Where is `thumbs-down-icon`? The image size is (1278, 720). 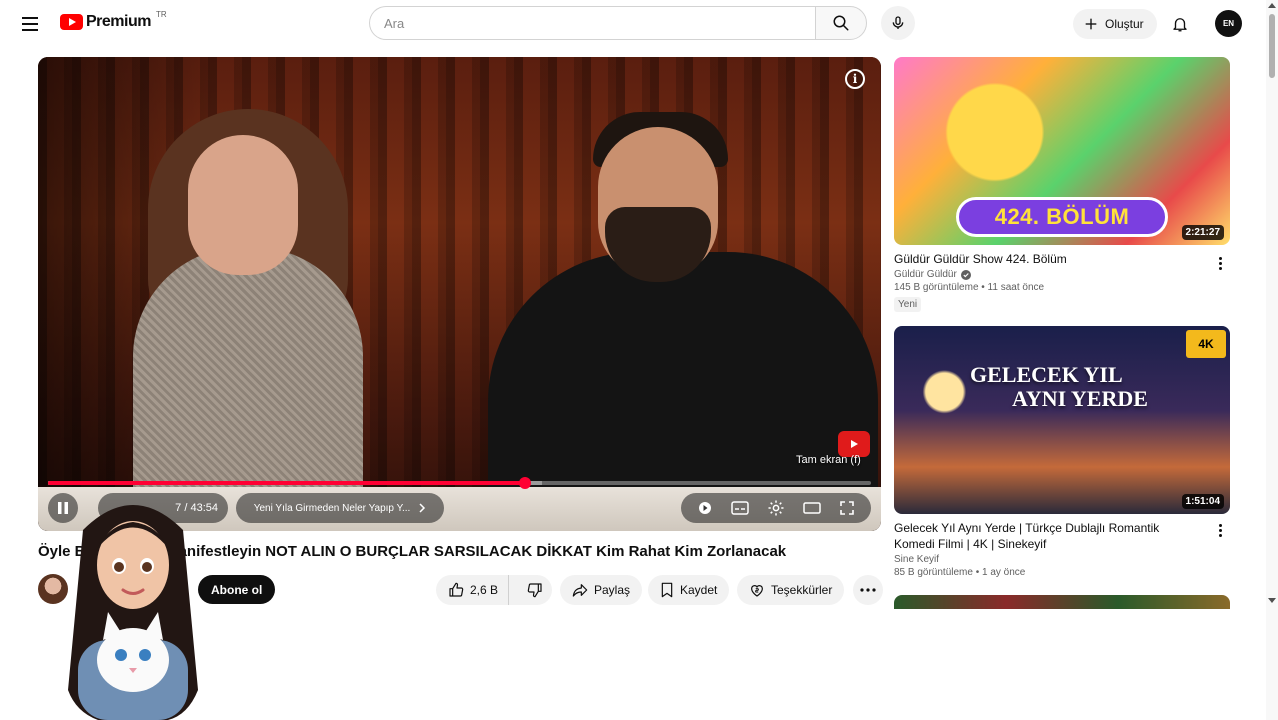
thumbs-down-icon is located at coordinates (534, 590).